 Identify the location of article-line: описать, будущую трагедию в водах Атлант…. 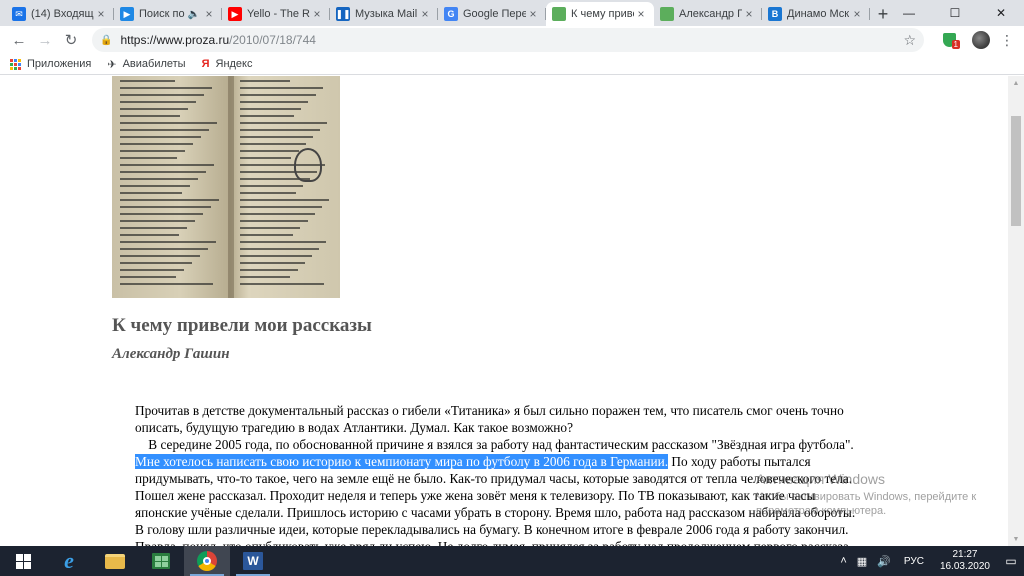
(505, 427).